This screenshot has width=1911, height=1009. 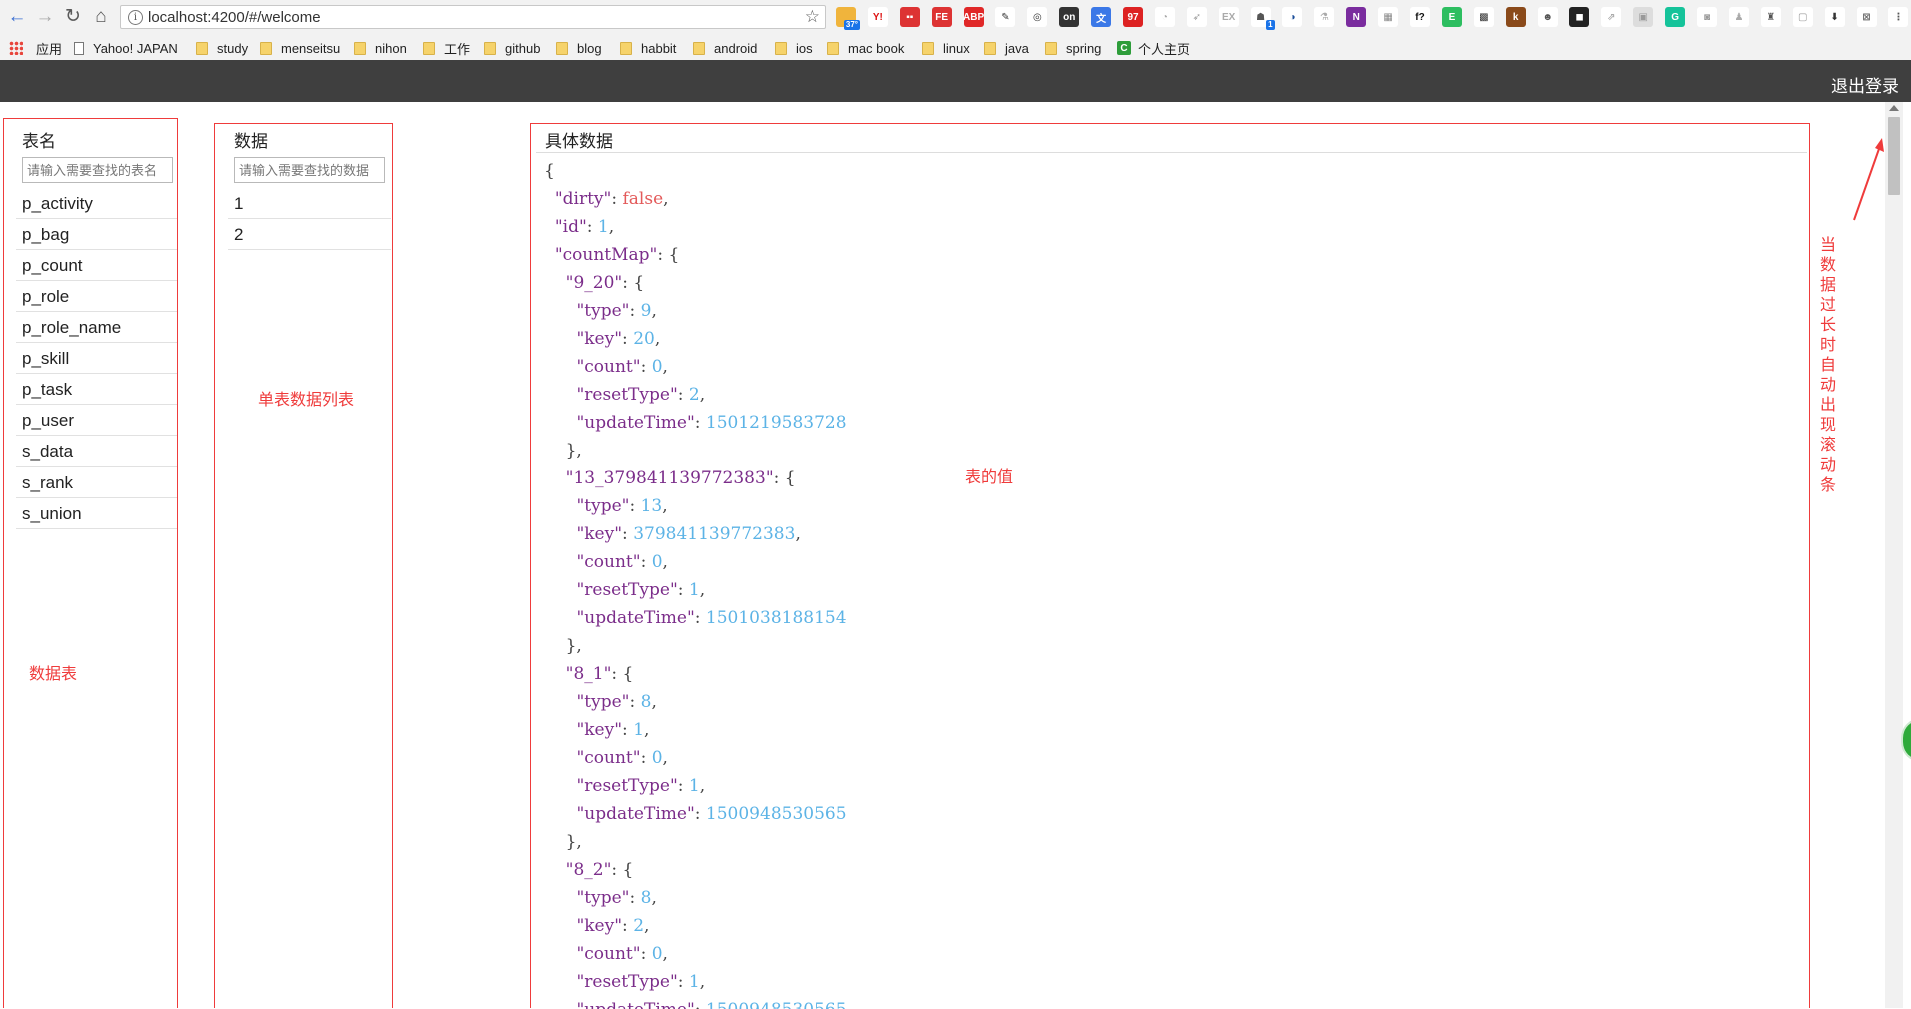 I want to click on table-list-item: s_union, so click(x=96, y=514).